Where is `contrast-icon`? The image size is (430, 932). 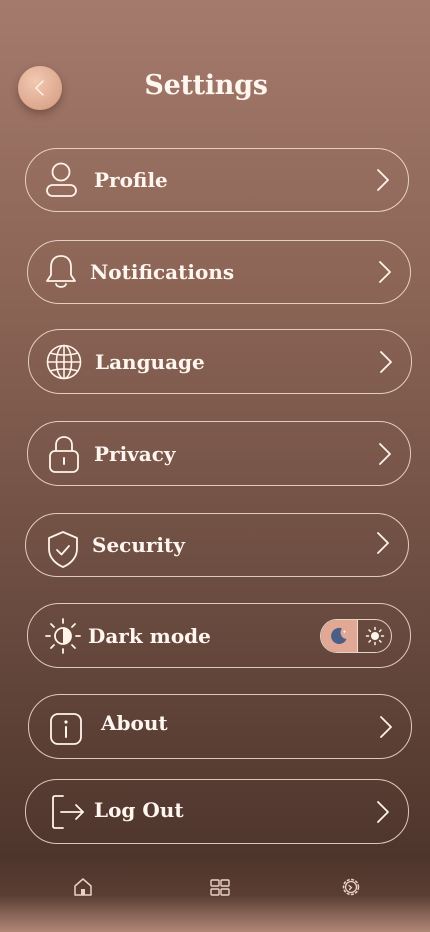
contrast-icon is located at coordinates (63, 636).